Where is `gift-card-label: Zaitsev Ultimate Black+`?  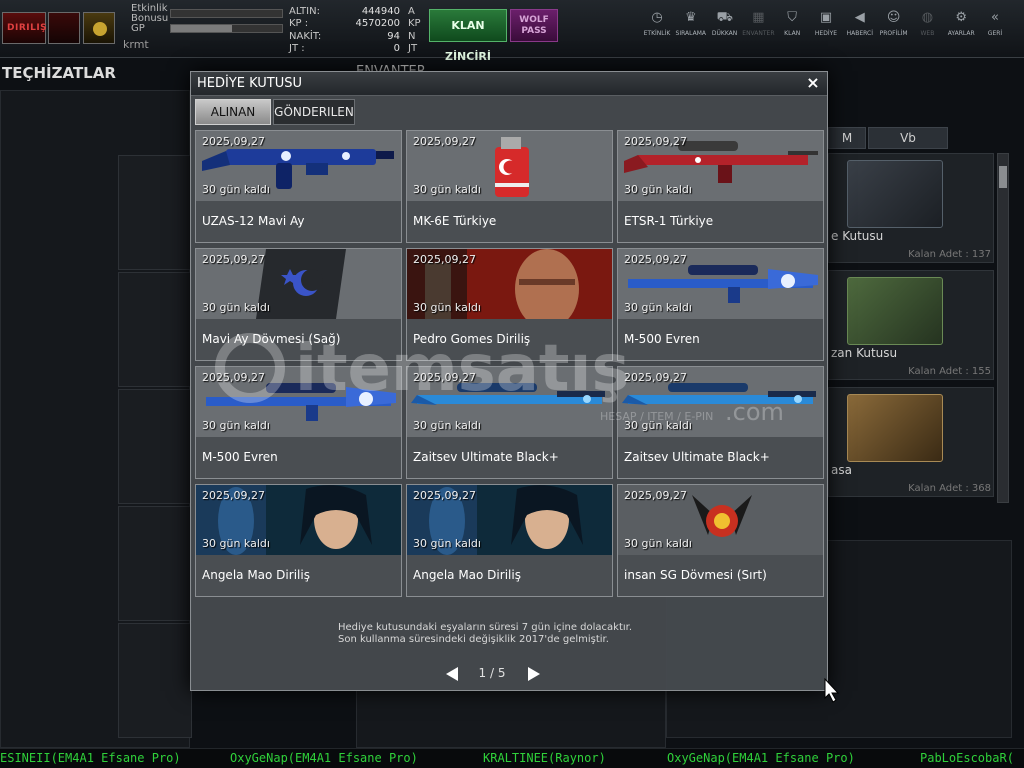 gift-card-label: Zaitsev Ultimate Black+ is located at coordinates (720, 457).